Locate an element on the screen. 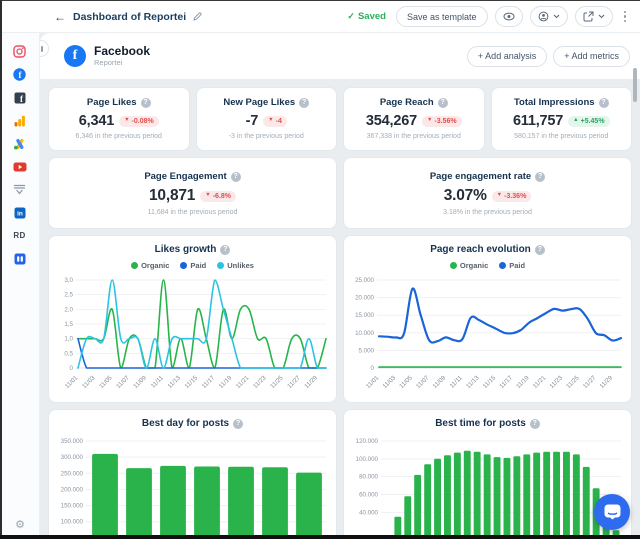 The height and width of the screenshot is (539, 640). sidebar-item-google-ads is located at coordinates (20, 143).